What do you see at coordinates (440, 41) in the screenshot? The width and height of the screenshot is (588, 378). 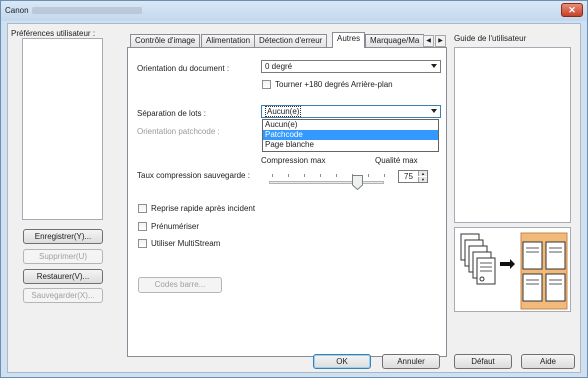 I see `tab-scroll-right: ▶` at bounding box center [440, 41].